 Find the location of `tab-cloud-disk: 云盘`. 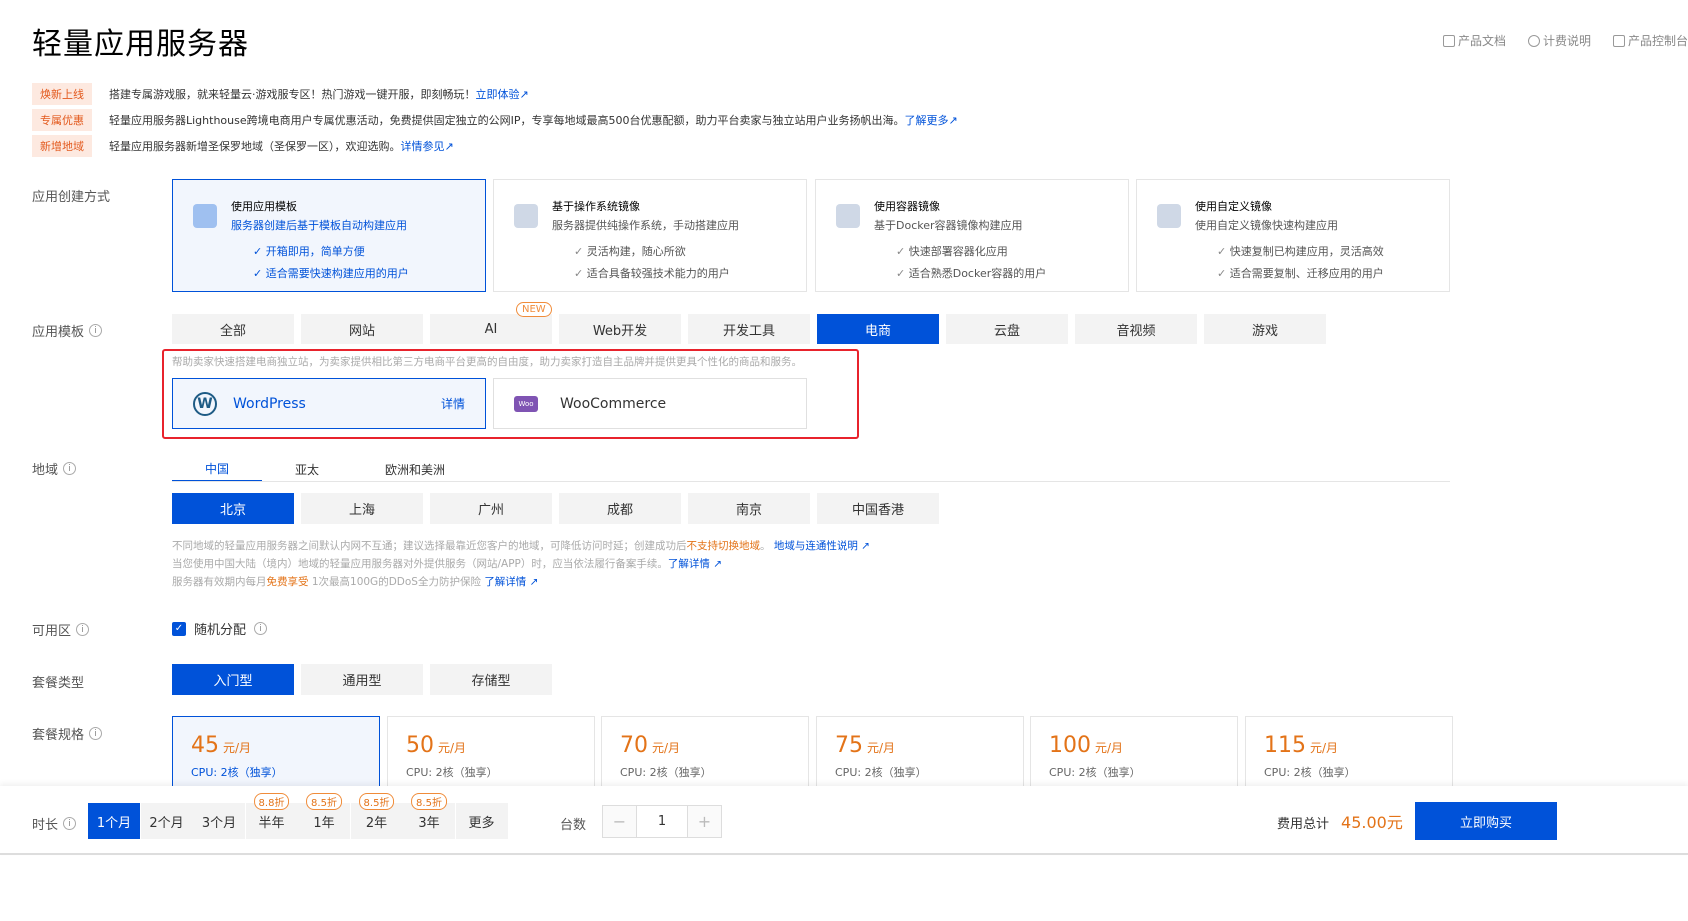

tab-cloud-disk: 云盘 is located at coordinates (1007, 329).